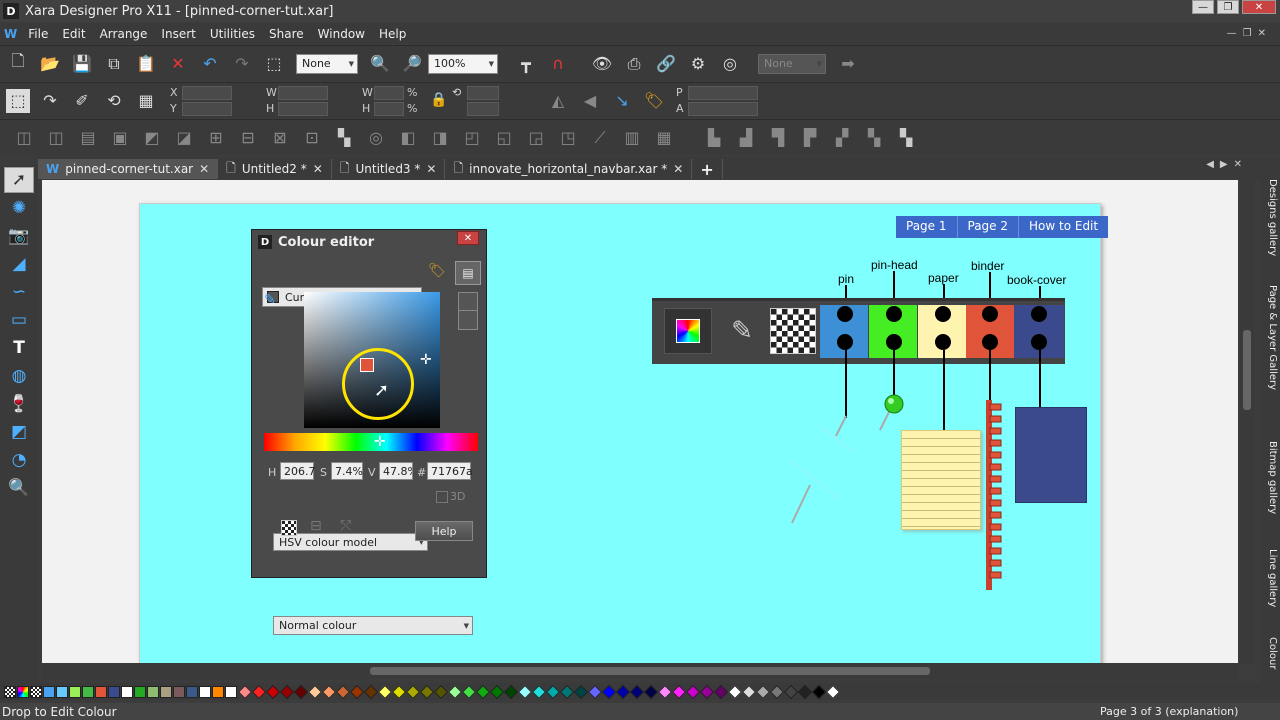 Image resolution: width=1280 pixels, height=720 pixels. Describe the element at coordinates (373, 625) in the screenshot. I see `colour-type-combo: Normal colour` at that location.